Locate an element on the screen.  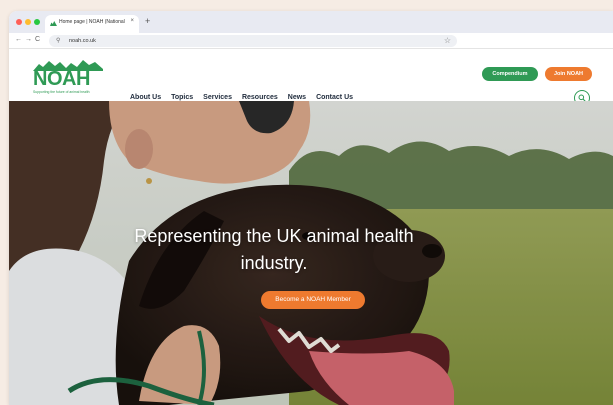
nav-resources: Resources is located at coordinates (260, 97).